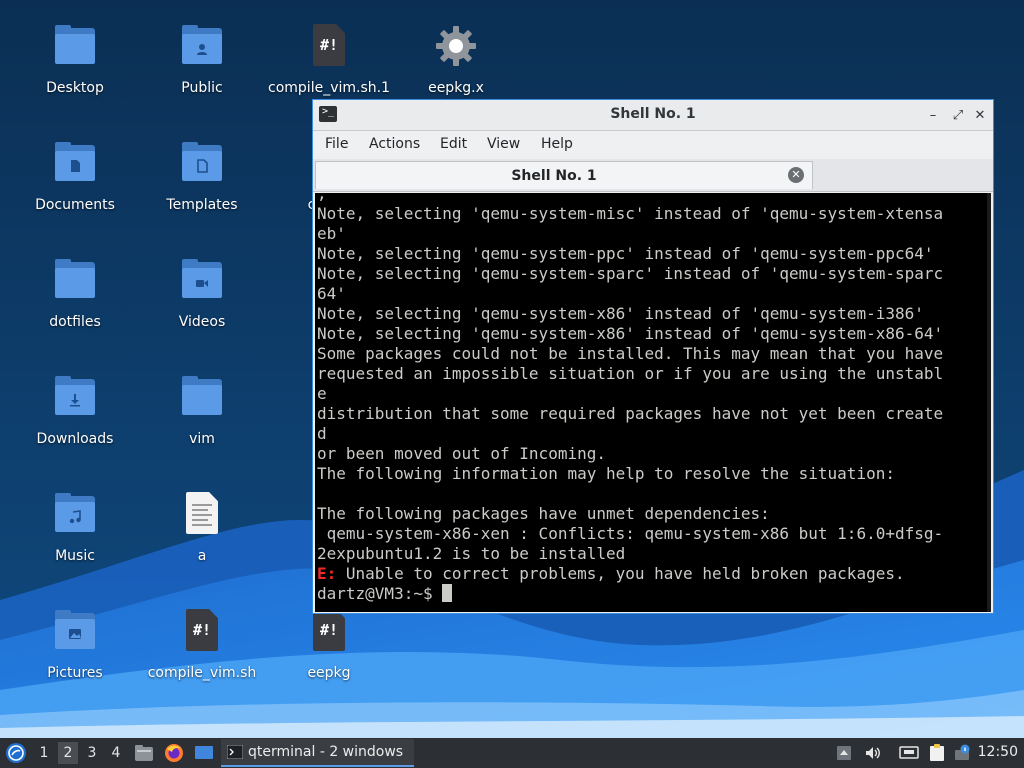 The height and width of the screenshot is (768, 1024). Describe the element at coordinates (202, 556) in the screenshot. I see `desktop-icon-label: a` at that location.